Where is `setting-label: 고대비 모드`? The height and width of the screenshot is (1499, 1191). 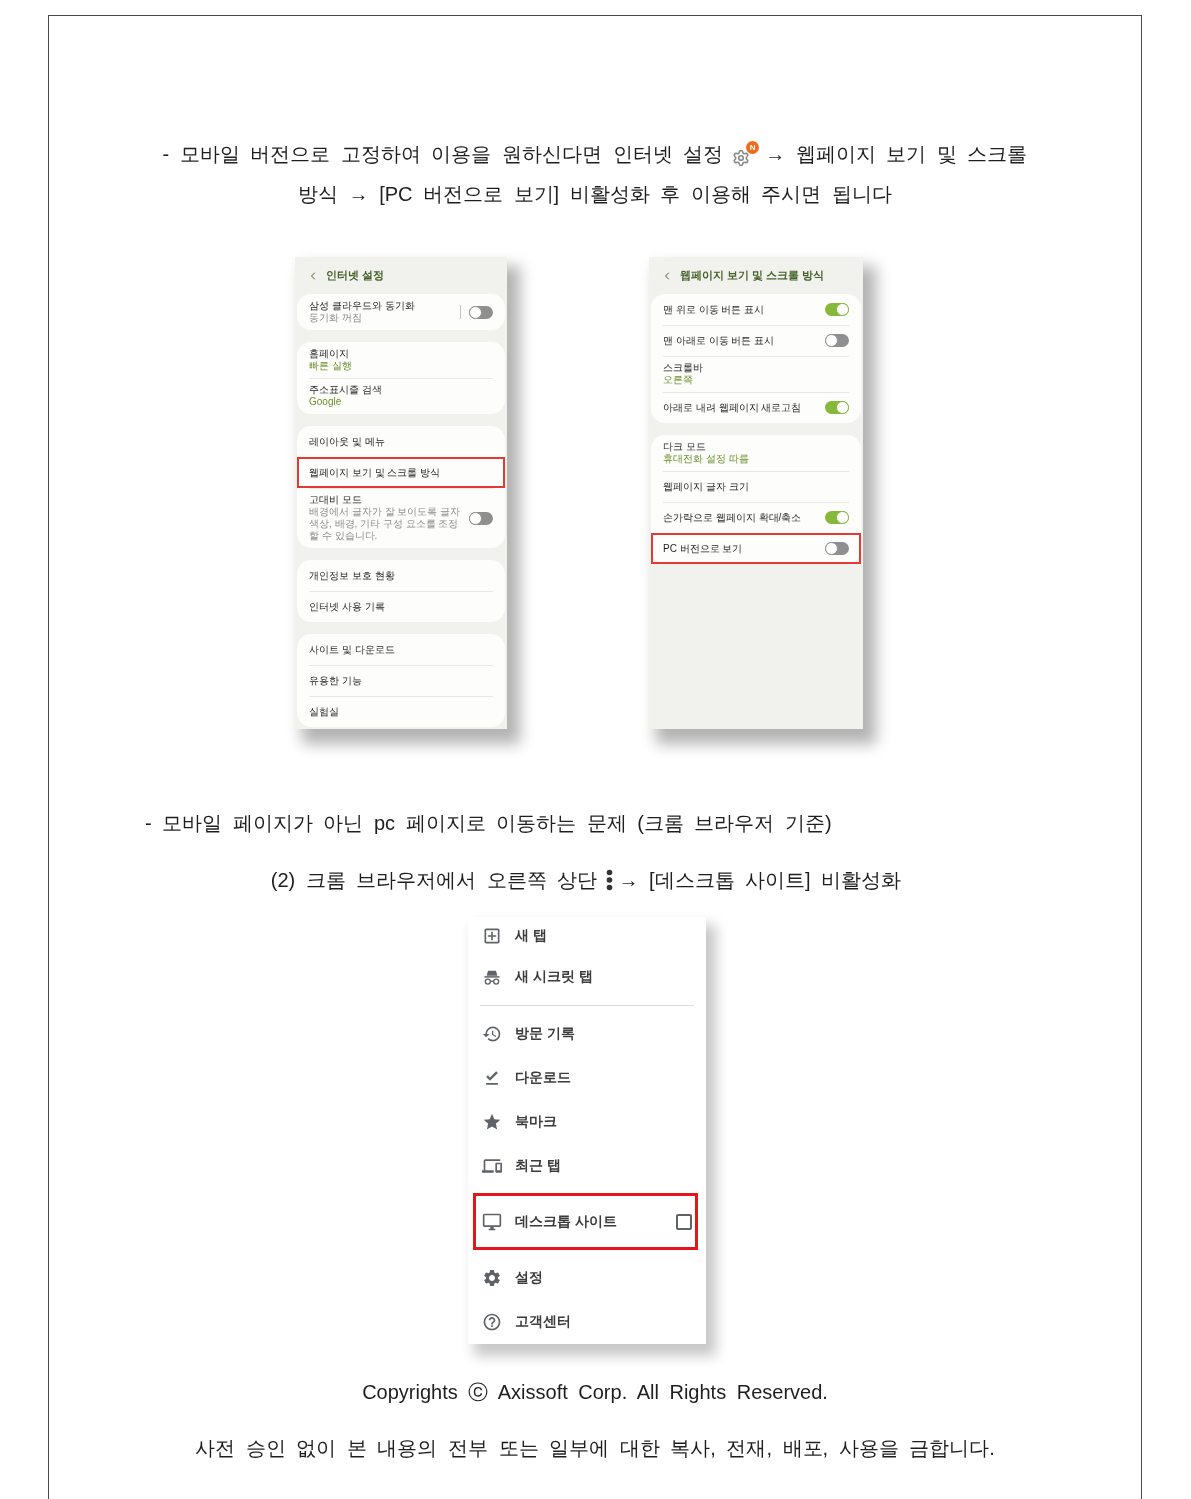
setting-label: 고대비 모드 is located at coordinates (336, 500).